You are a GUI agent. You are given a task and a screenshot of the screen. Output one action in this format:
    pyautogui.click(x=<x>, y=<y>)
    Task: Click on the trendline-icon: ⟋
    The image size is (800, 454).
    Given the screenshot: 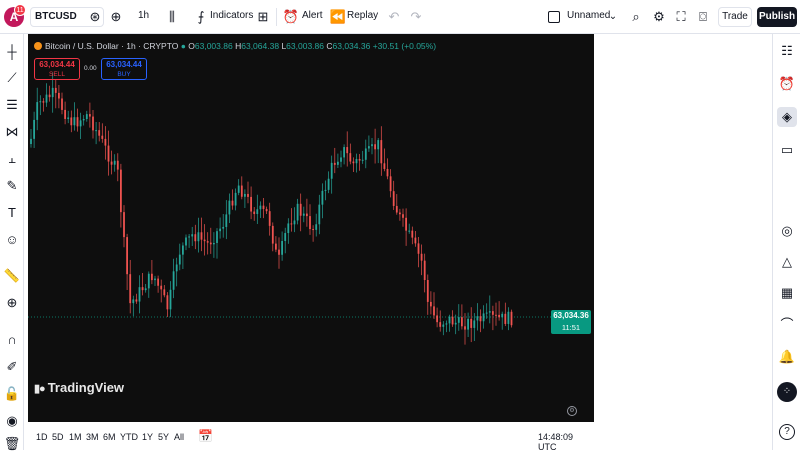 What is the action you would take?
    pyautogui.click(x=12, y=78)
    